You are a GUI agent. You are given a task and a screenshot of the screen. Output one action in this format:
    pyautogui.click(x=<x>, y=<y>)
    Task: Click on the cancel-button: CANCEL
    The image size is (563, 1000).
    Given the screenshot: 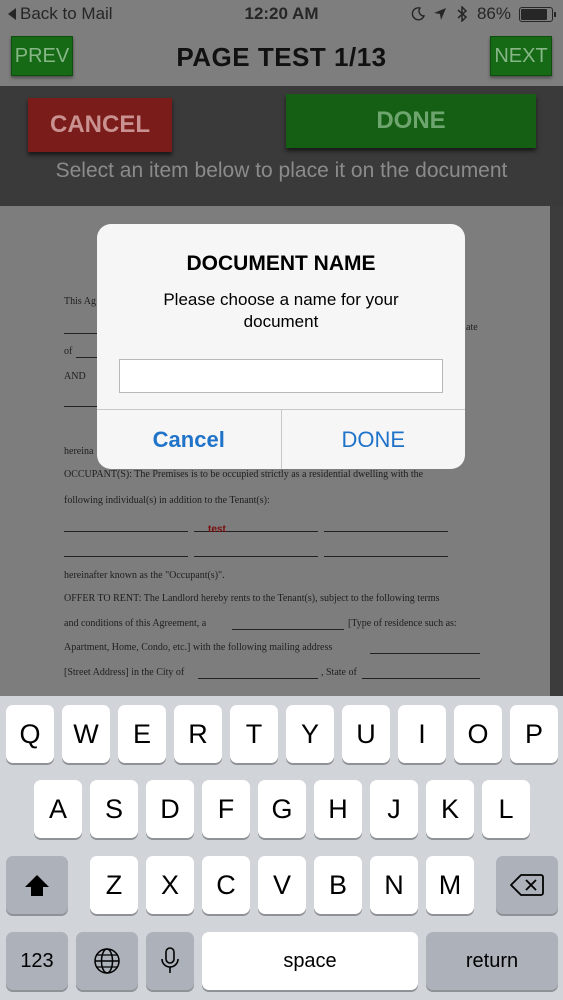 What is the action you would take?
    pyautogui.click(x=100, y=125)
    